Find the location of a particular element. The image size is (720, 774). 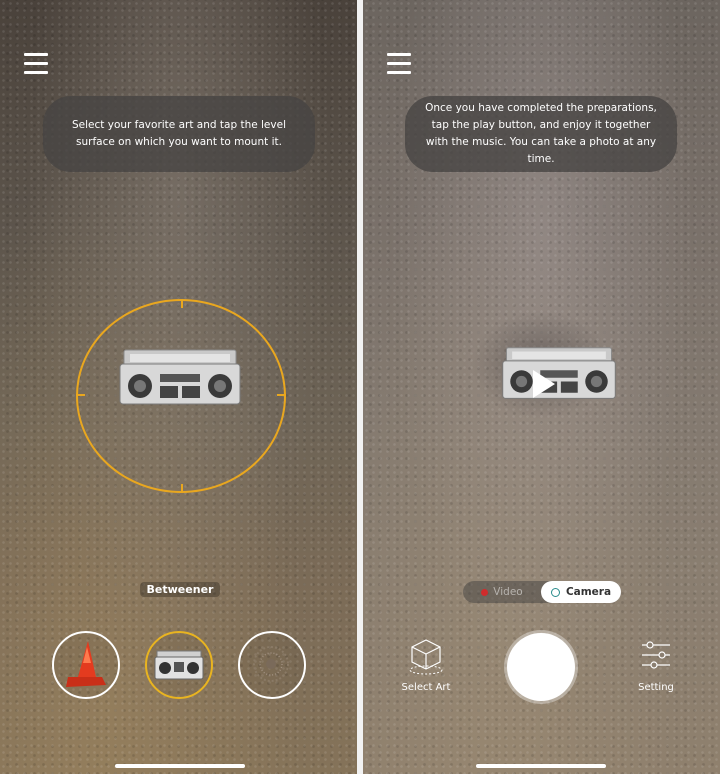

art-thumb-cone is located at coordinates (86, 665).